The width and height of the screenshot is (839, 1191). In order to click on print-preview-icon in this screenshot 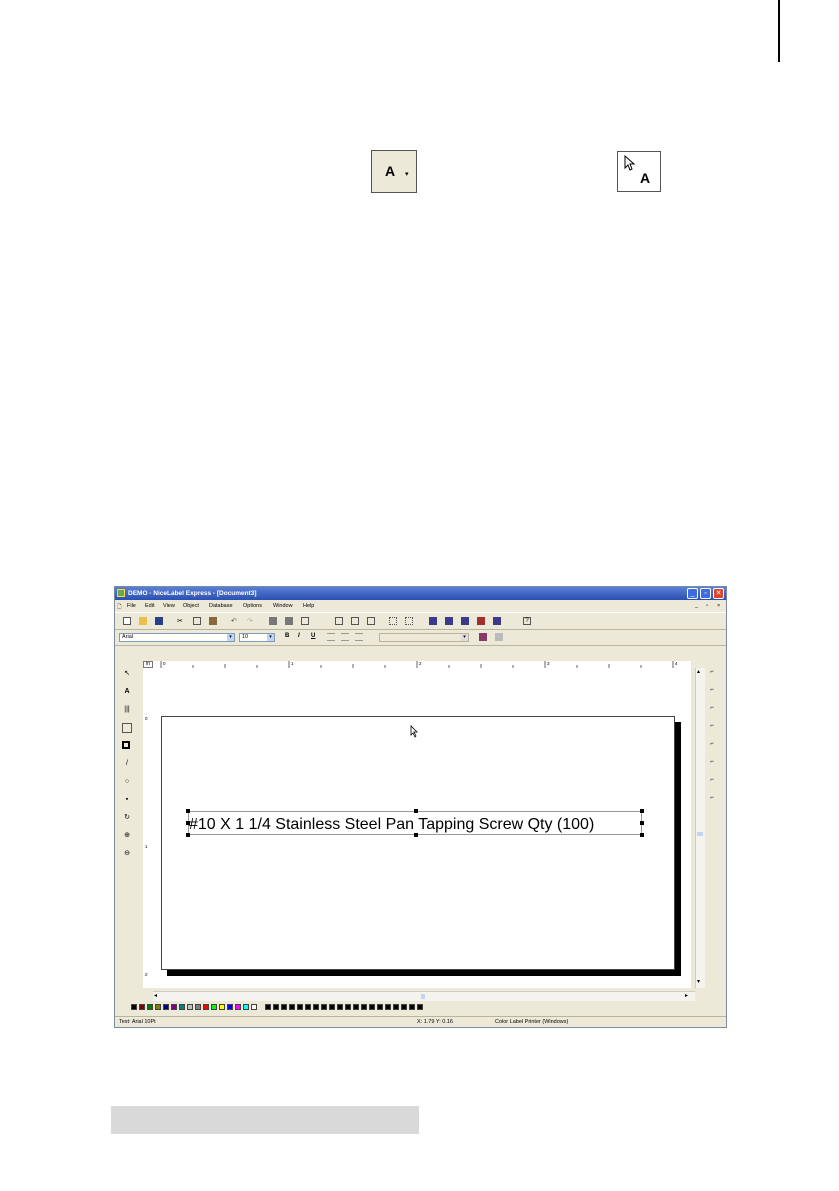, I will do `click(305, 621)`.